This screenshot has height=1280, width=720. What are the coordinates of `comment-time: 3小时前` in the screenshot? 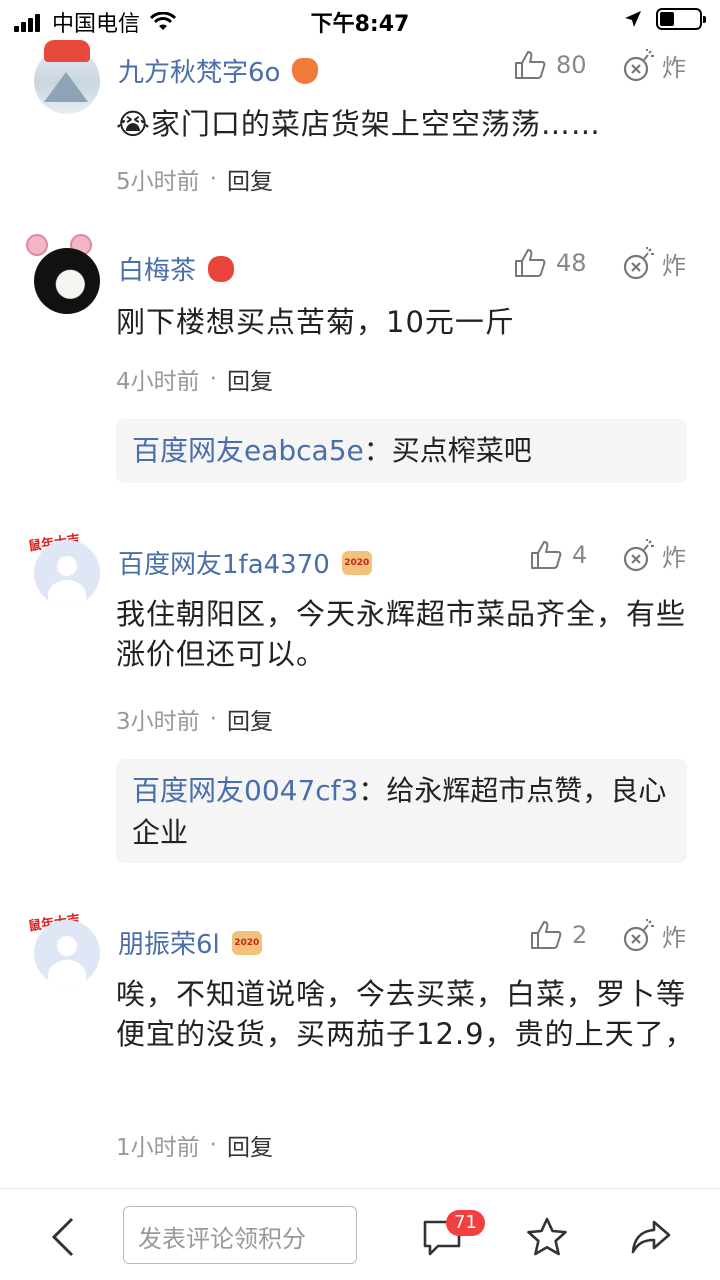 It's located at (158, 722).